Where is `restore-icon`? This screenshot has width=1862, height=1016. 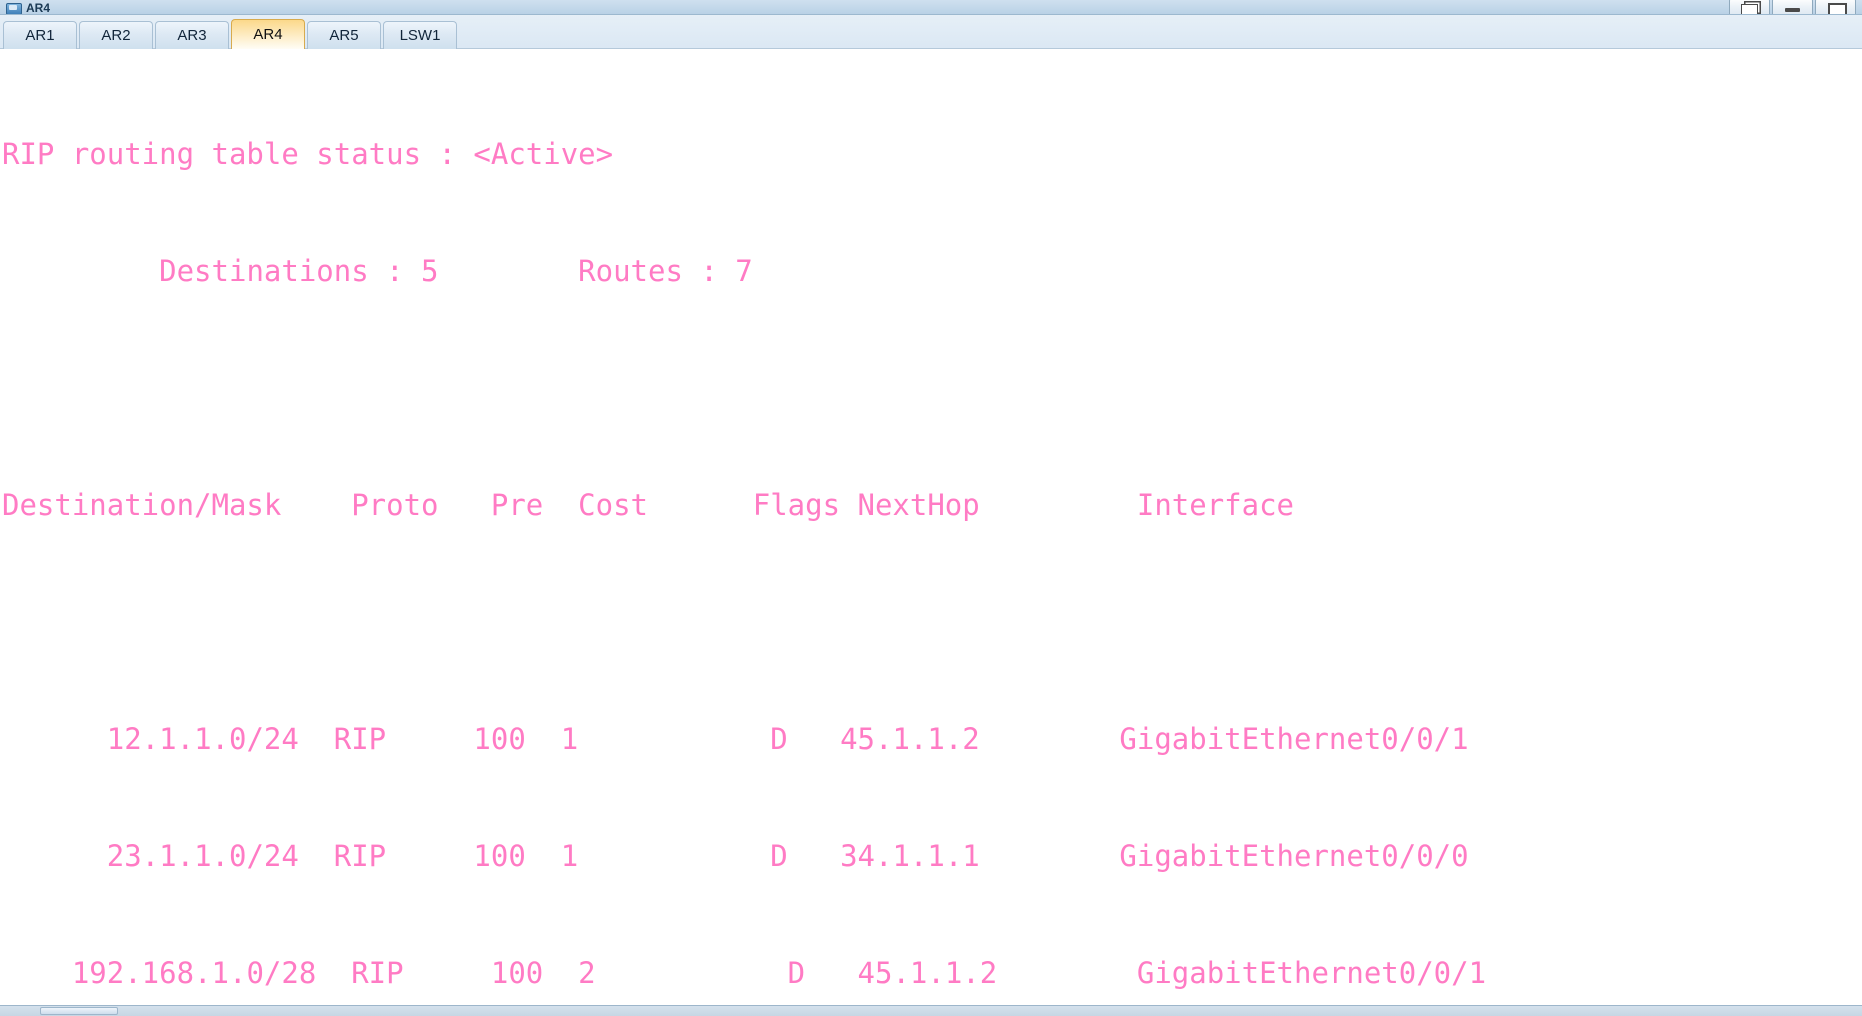
restore-icon is located at coordinates (1749, 9).